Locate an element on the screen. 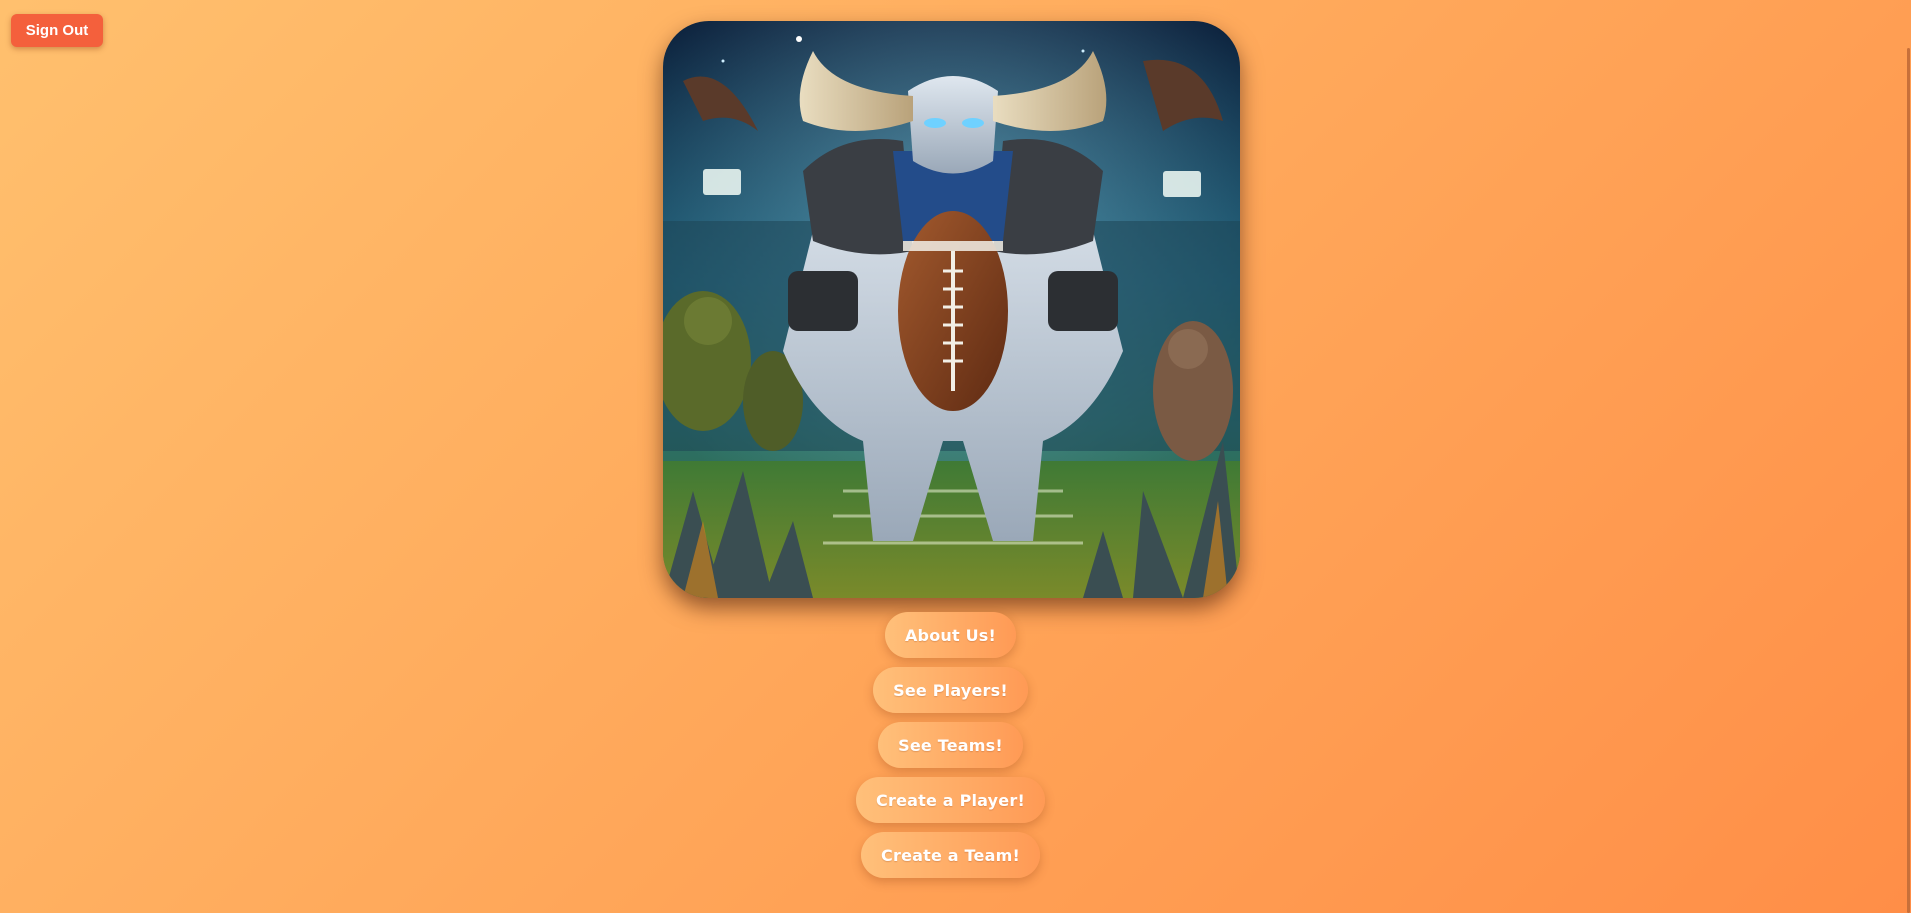  scrollbar-thumb is located at coordinates (1908, 480).